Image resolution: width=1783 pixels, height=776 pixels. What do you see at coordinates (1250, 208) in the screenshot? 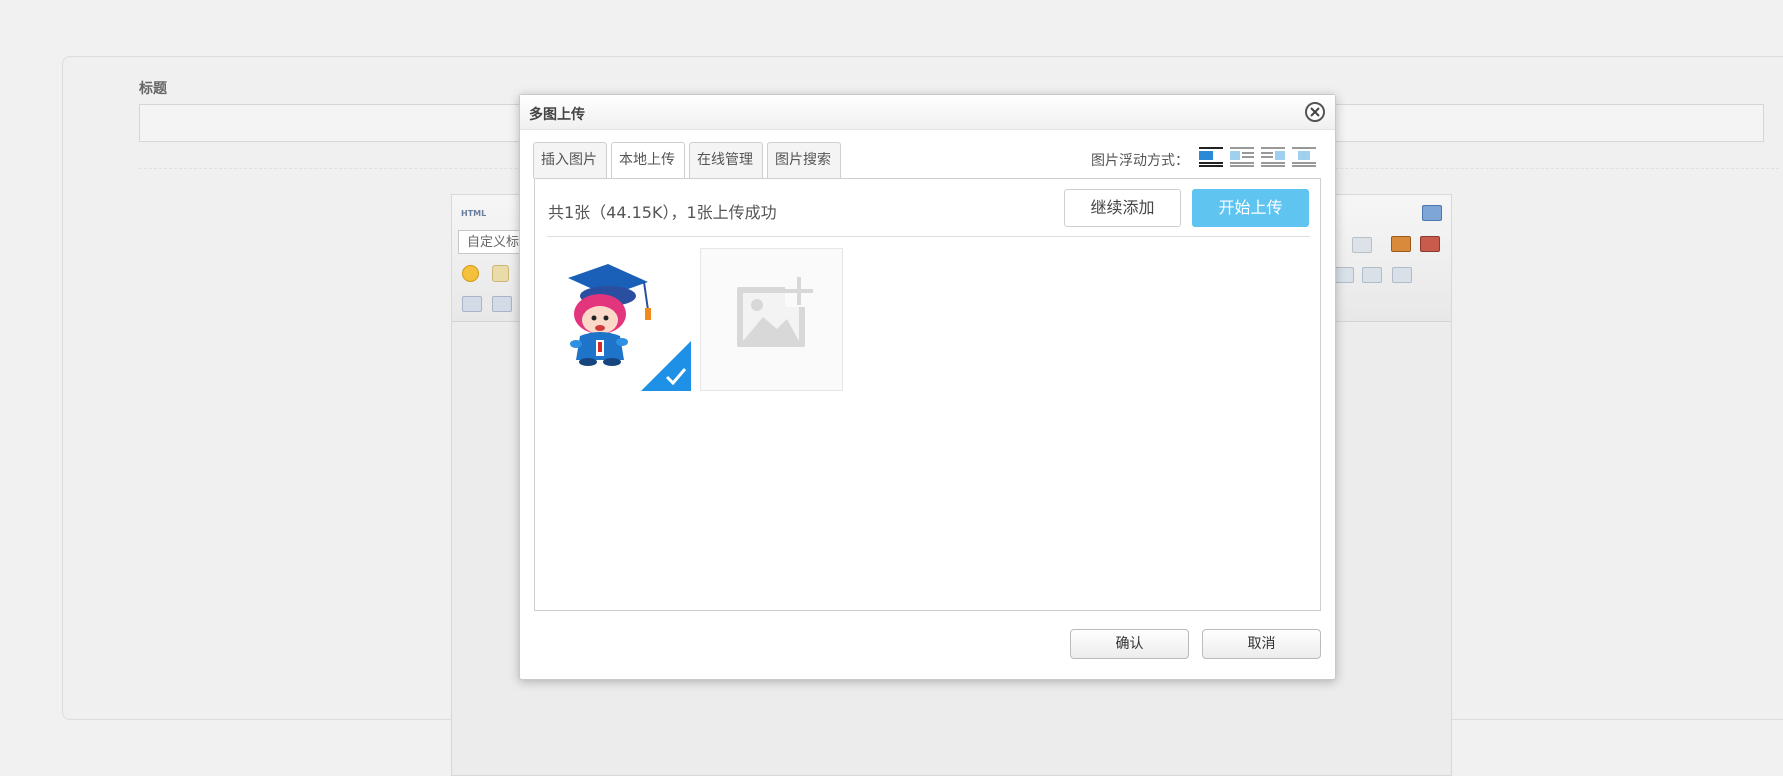
I see `start-upload-button: 开始上传` at bounding box center [1250, 208].